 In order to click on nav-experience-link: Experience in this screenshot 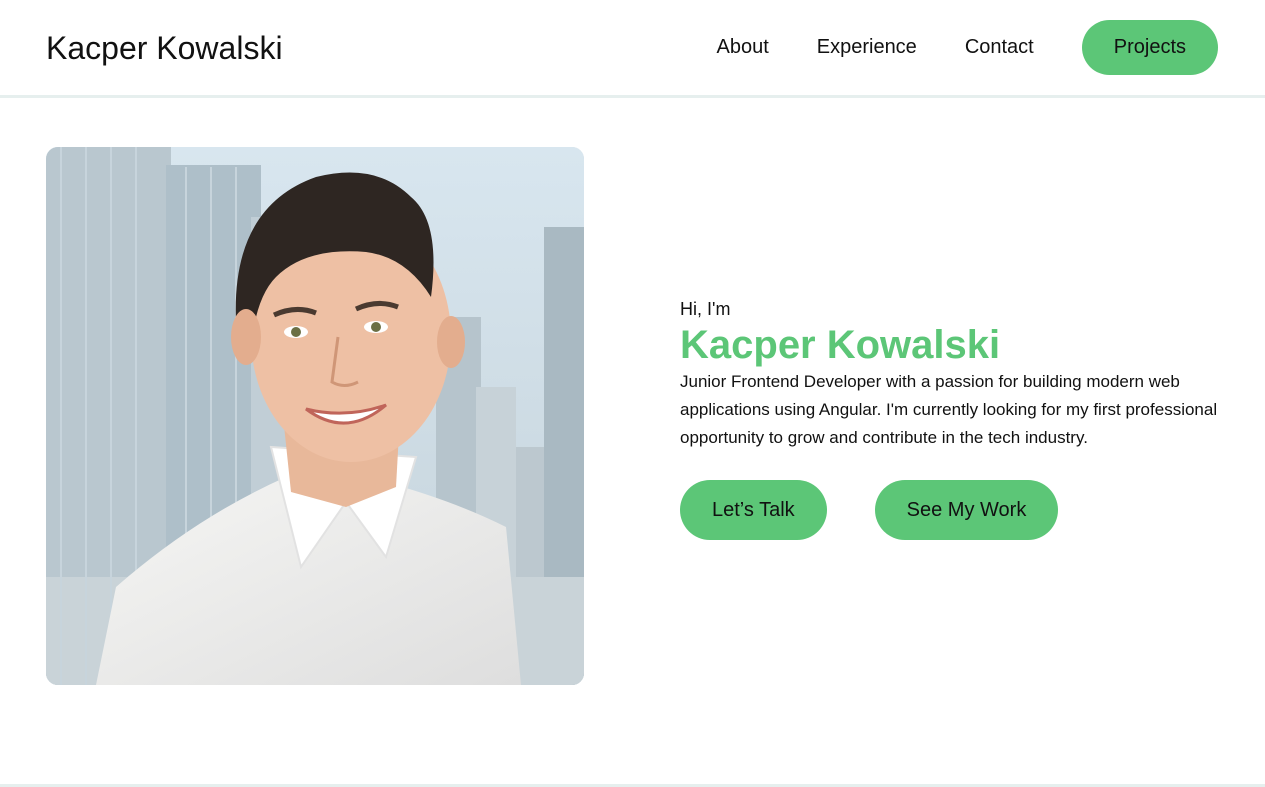, I will do `click(867, 47)`.